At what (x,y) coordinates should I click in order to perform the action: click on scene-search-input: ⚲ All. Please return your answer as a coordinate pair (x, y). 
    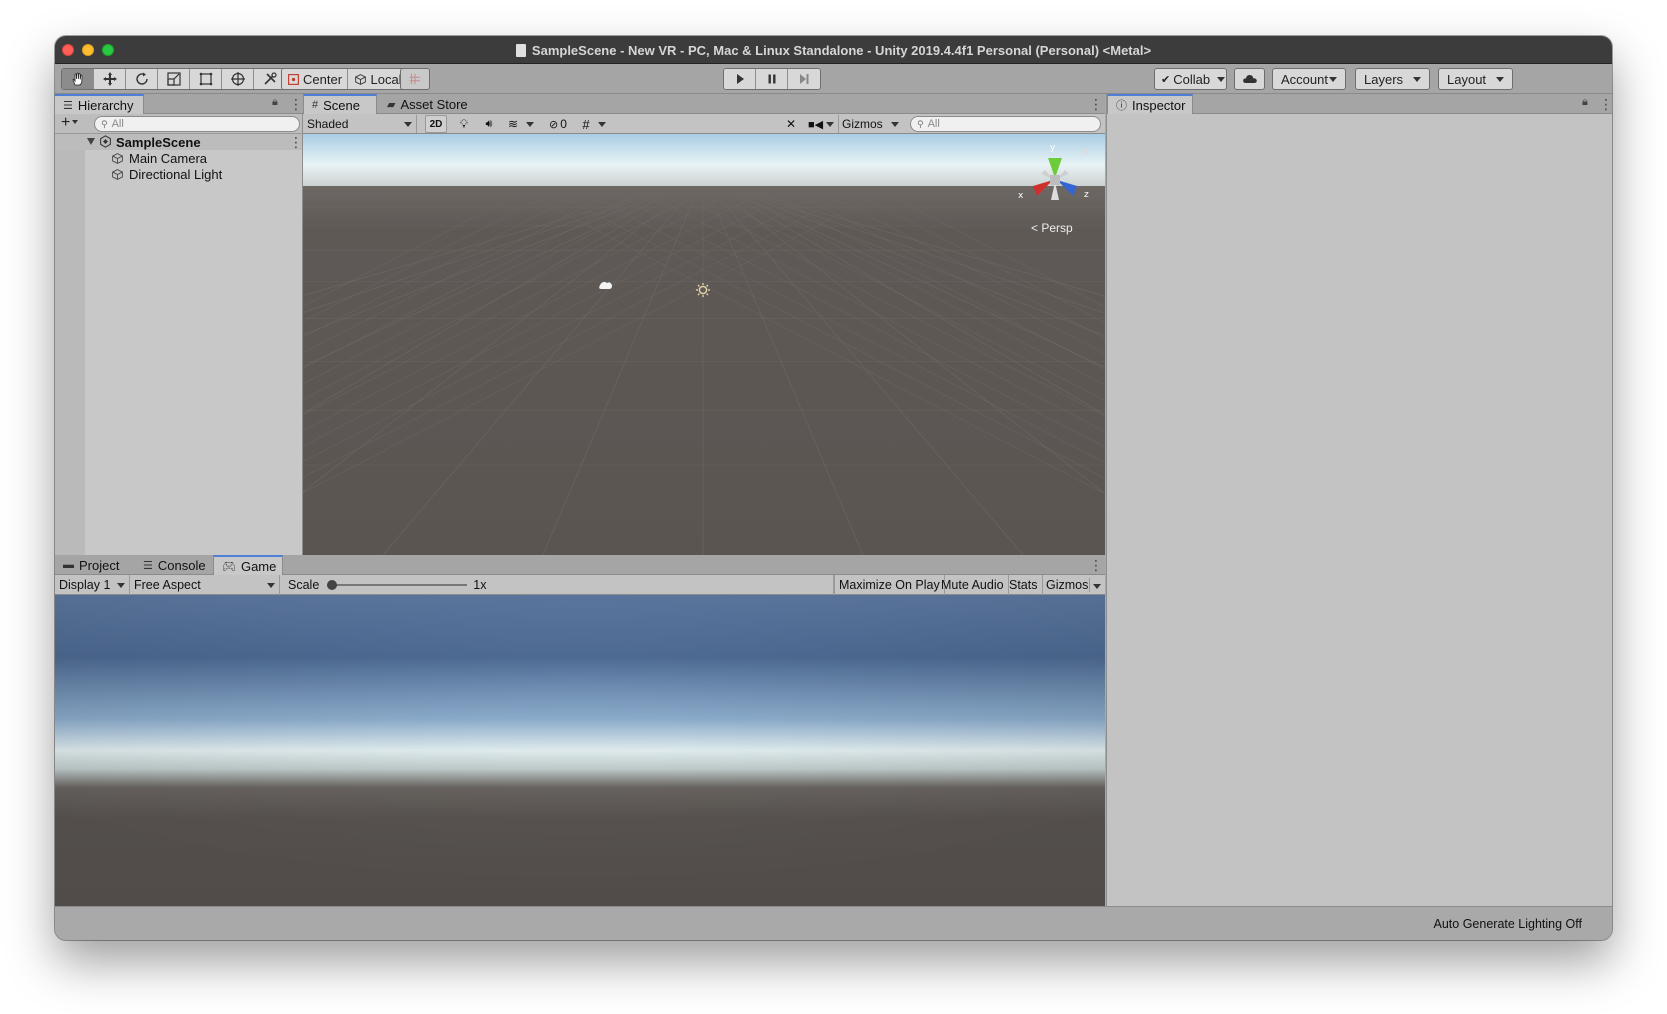
    Looking at the image, I should click on (1005, 124).